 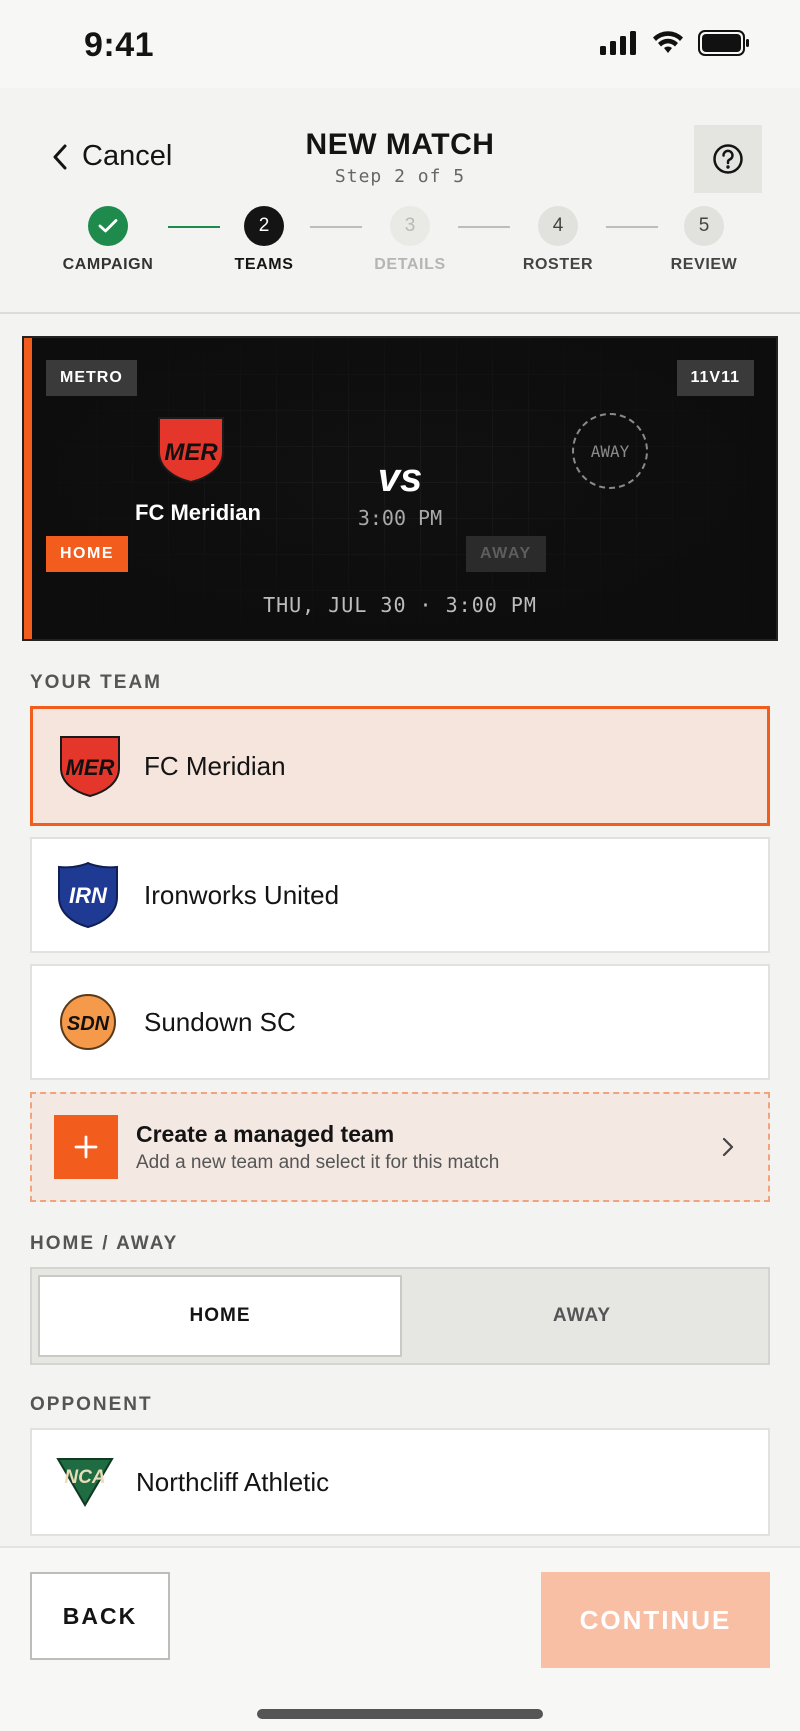 What do you see at coordinates (582, 1316) in the screenshot?
I see `away-option: AWAY` at bounding box center [582, 1316].